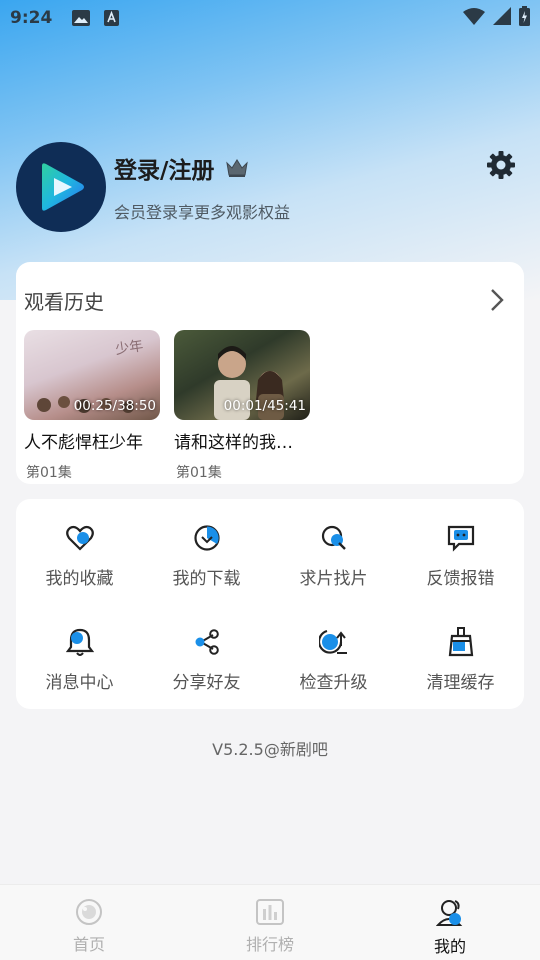 The height and width of the screenshot is (960, 540). What do you see at coordinates (333, 660) in the screenshot?
I see `menu-item-upgrade: 检查升级` at bounding box center [333, 660].